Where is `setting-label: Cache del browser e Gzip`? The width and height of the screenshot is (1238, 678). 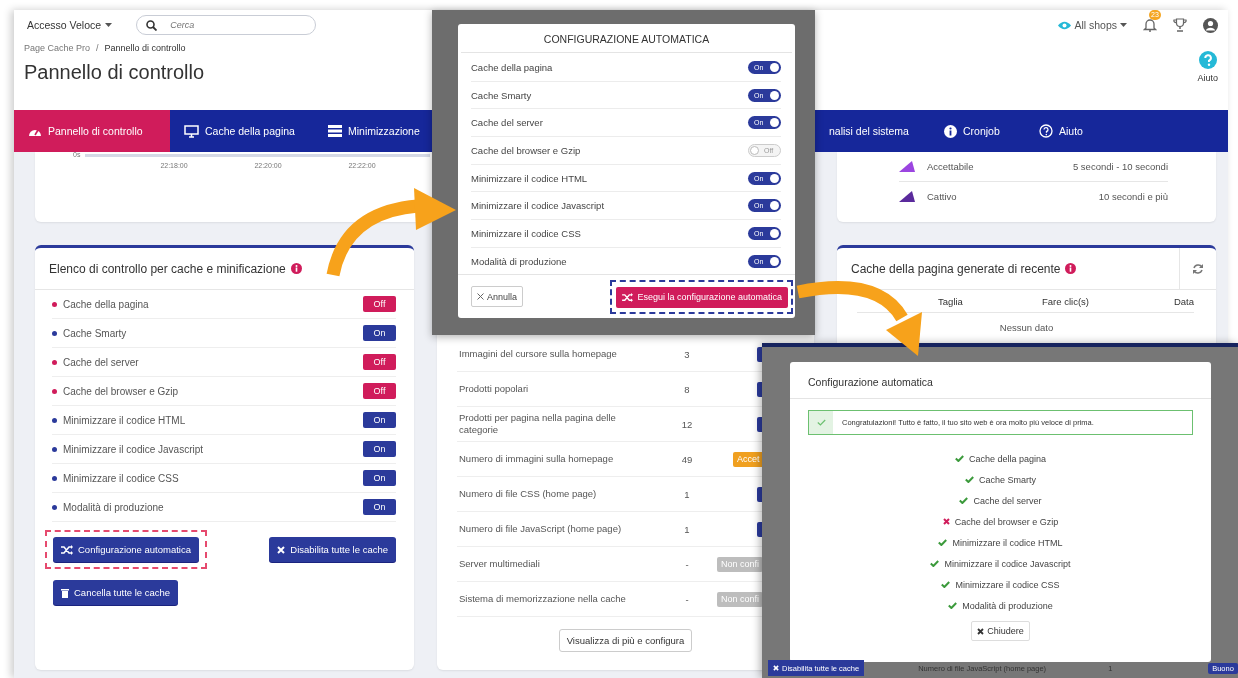
setting-label: Cache del browser e Gzip is located at coordinates (526, 150).